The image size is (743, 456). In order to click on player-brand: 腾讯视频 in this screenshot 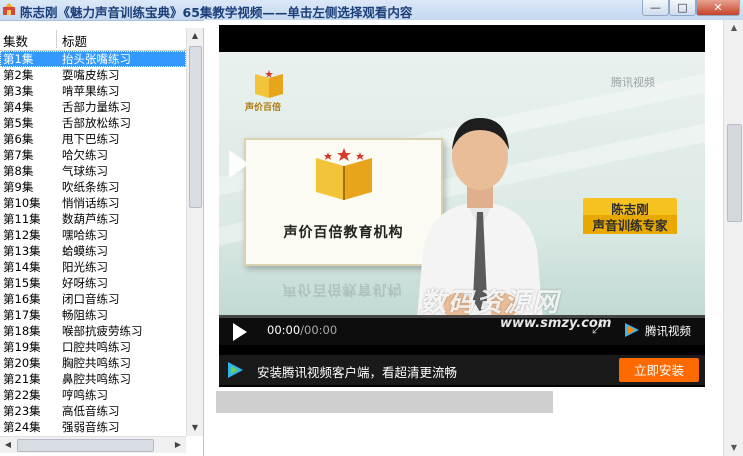, I will do `click(668, 331)`.